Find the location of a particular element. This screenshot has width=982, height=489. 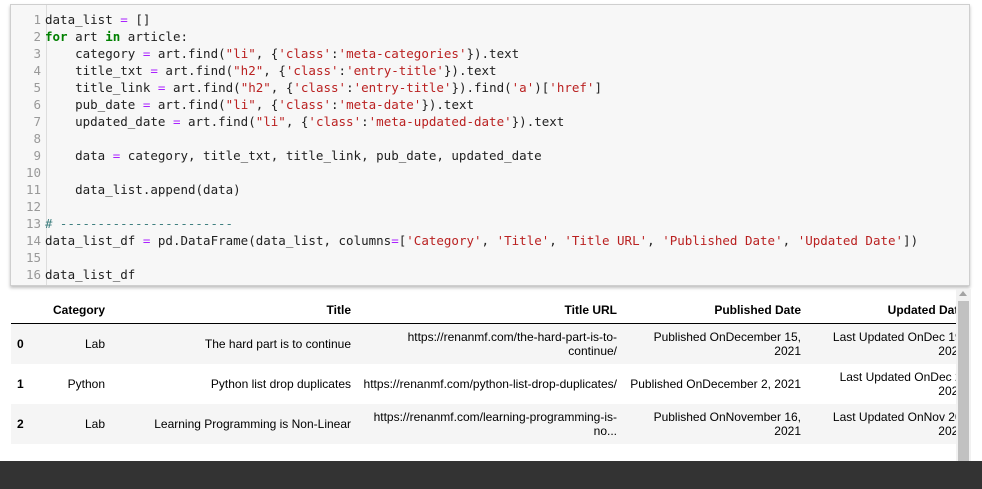

line-number: 11 is located at coordinates (33, 189).